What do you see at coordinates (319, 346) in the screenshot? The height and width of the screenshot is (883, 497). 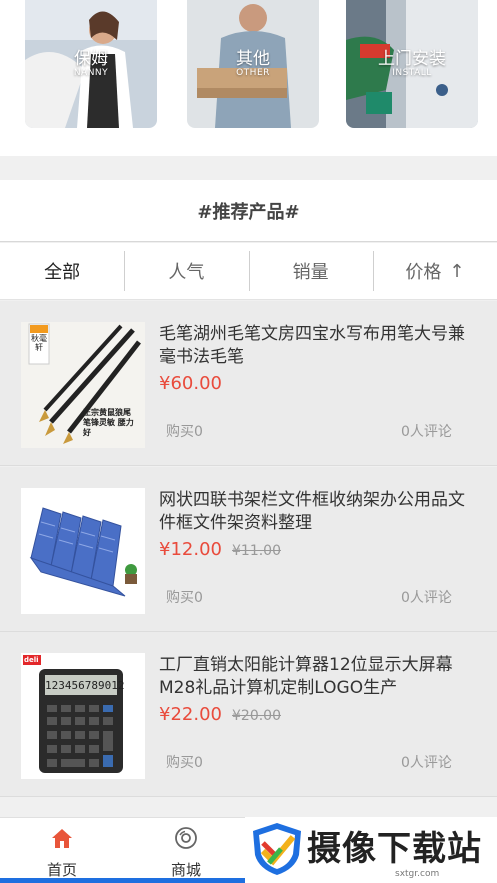 I see `product-name: 毛笔湖州毛笔文房四宝水写布用笔大号兼毫书法毛笔` at bounding box center [319, 346].